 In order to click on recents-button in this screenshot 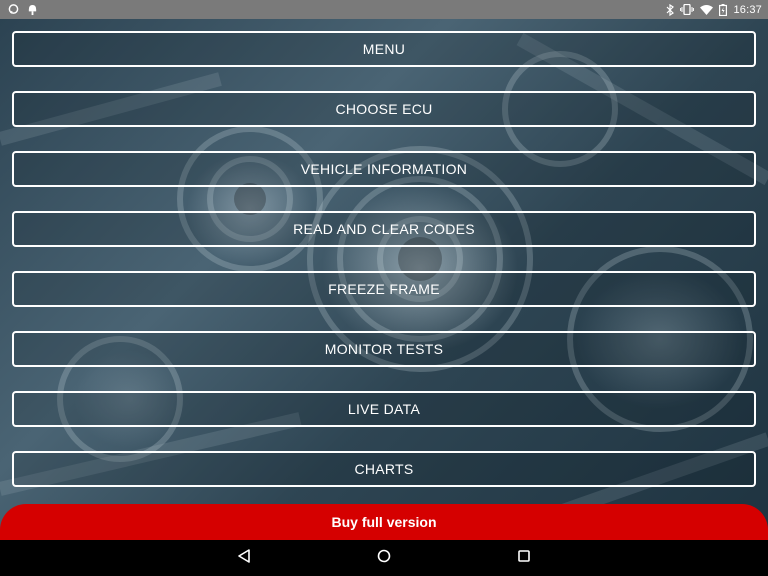, I will do `click(524, 558)`.